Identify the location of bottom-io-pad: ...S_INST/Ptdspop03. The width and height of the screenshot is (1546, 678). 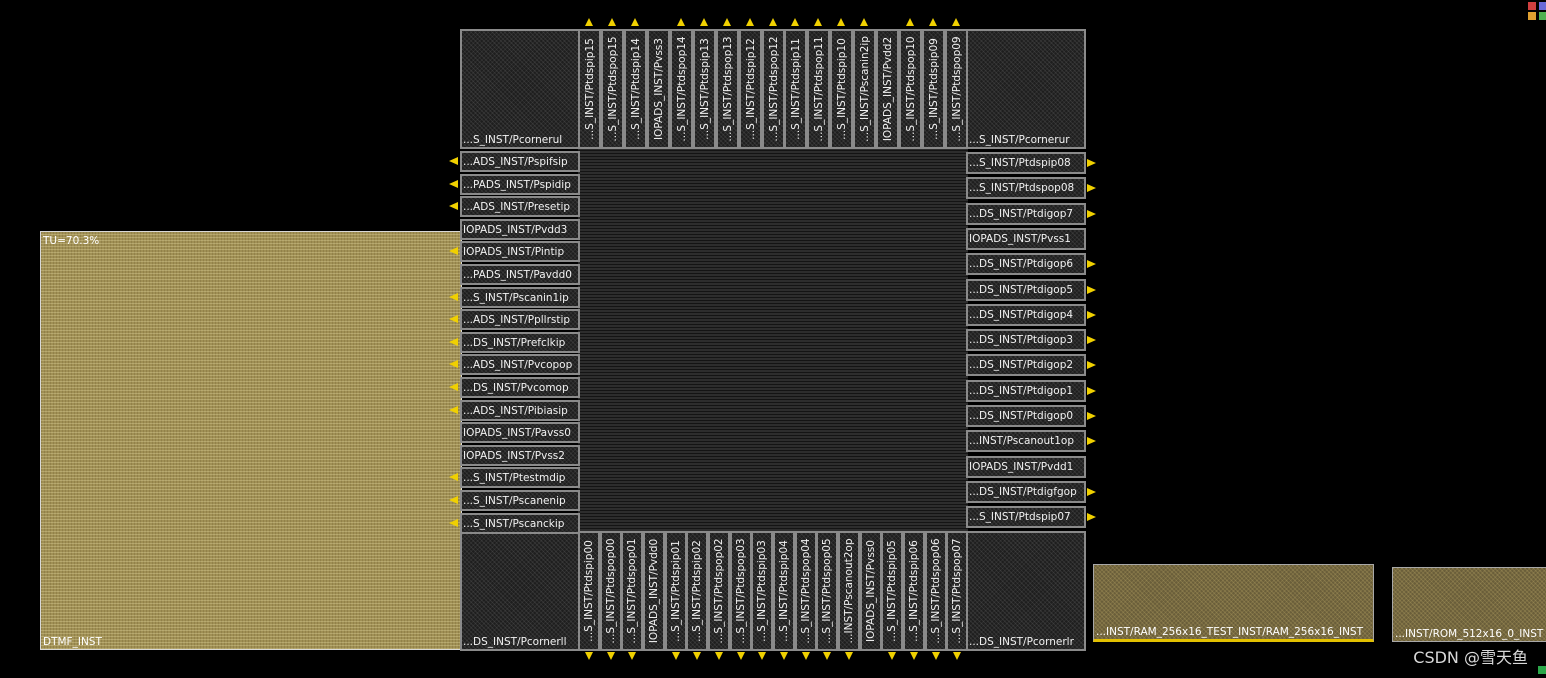
(741, 591).